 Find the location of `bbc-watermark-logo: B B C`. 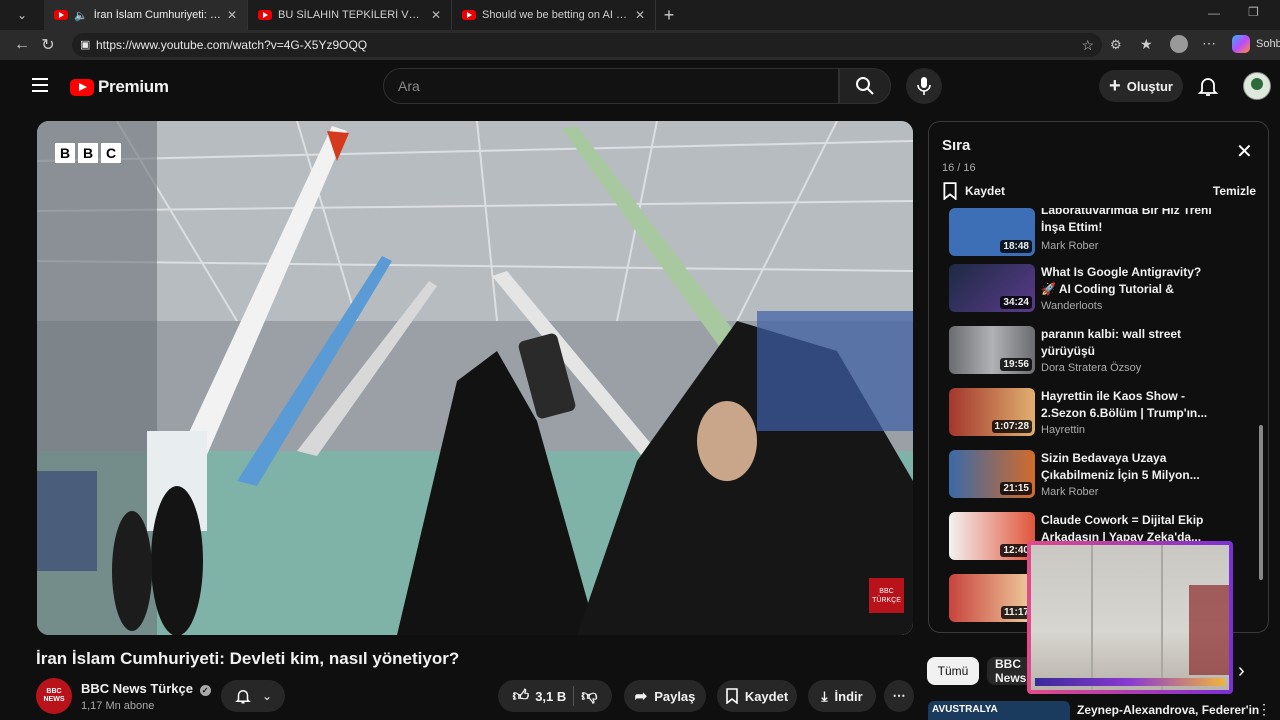

bbc-watermark-logo: B B C is located at coordinates (88, 153).